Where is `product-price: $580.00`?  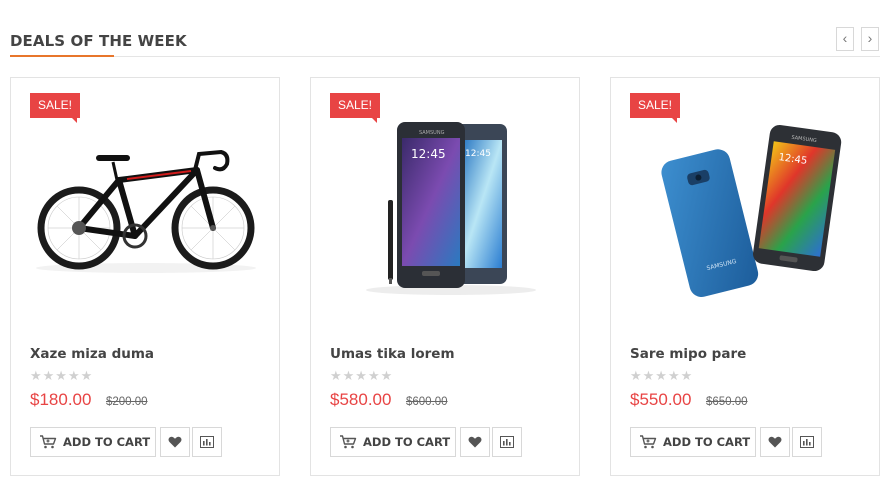
product-price: $580.00 is located at coordinates (361, 399).